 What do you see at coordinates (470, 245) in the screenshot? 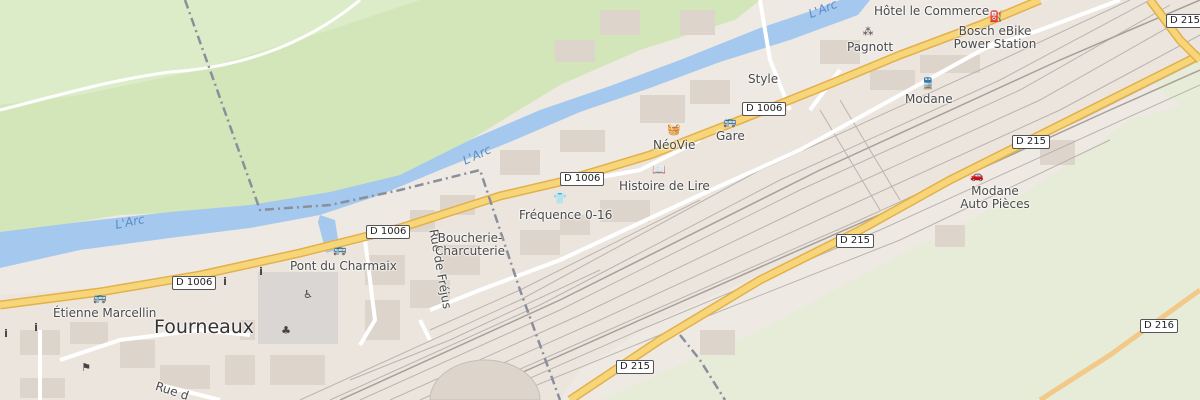
I see `poi-label-boucherie: Boucherie- Charcuterie` at bounding box center [470, 245].